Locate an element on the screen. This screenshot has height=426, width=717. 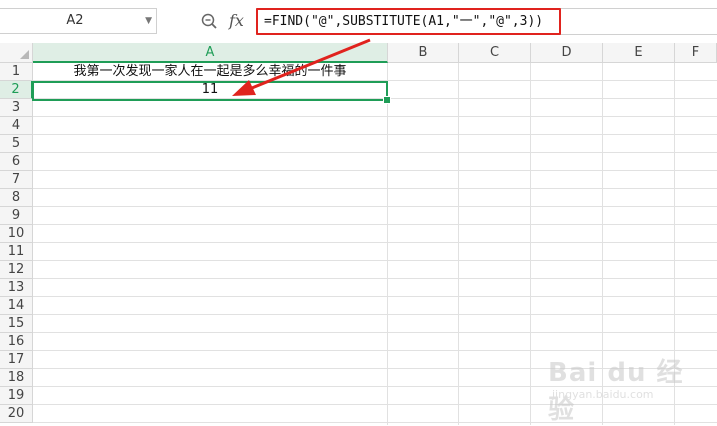
watermark-url: jingyan.baidu.com is located at coordinates (603, 394).